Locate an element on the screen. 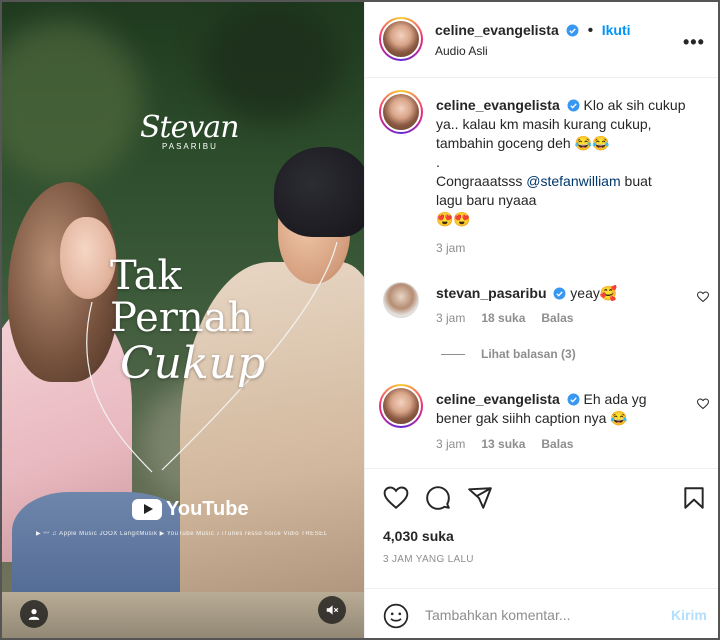 Image resolution: width=720 pixels, height=640 pixels. mute-icon is located at coordinates (332, 610).